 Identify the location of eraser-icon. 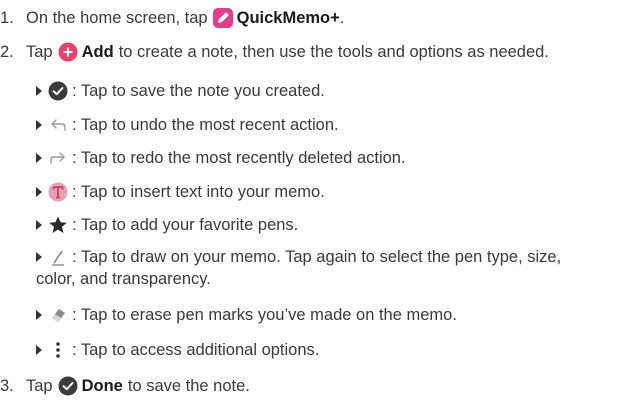
(58, 315).